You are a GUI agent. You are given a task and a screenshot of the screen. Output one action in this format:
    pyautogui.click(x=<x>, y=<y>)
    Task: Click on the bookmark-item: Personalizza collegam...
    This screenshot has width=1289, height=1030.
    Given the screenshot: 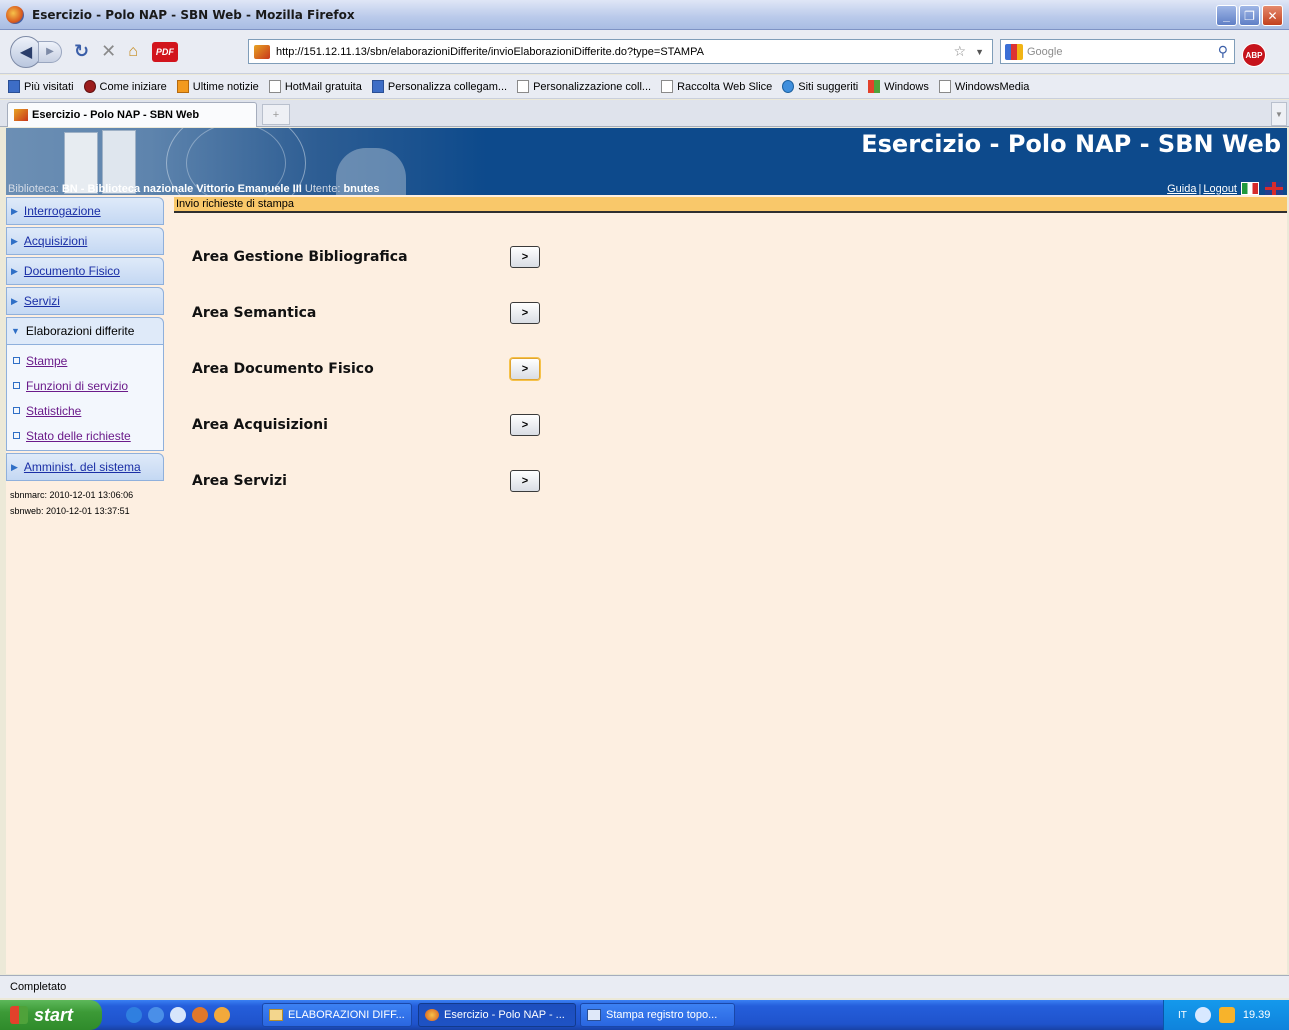 What is the action you would take?
    pyautogui.click(x=439, y=86)
    